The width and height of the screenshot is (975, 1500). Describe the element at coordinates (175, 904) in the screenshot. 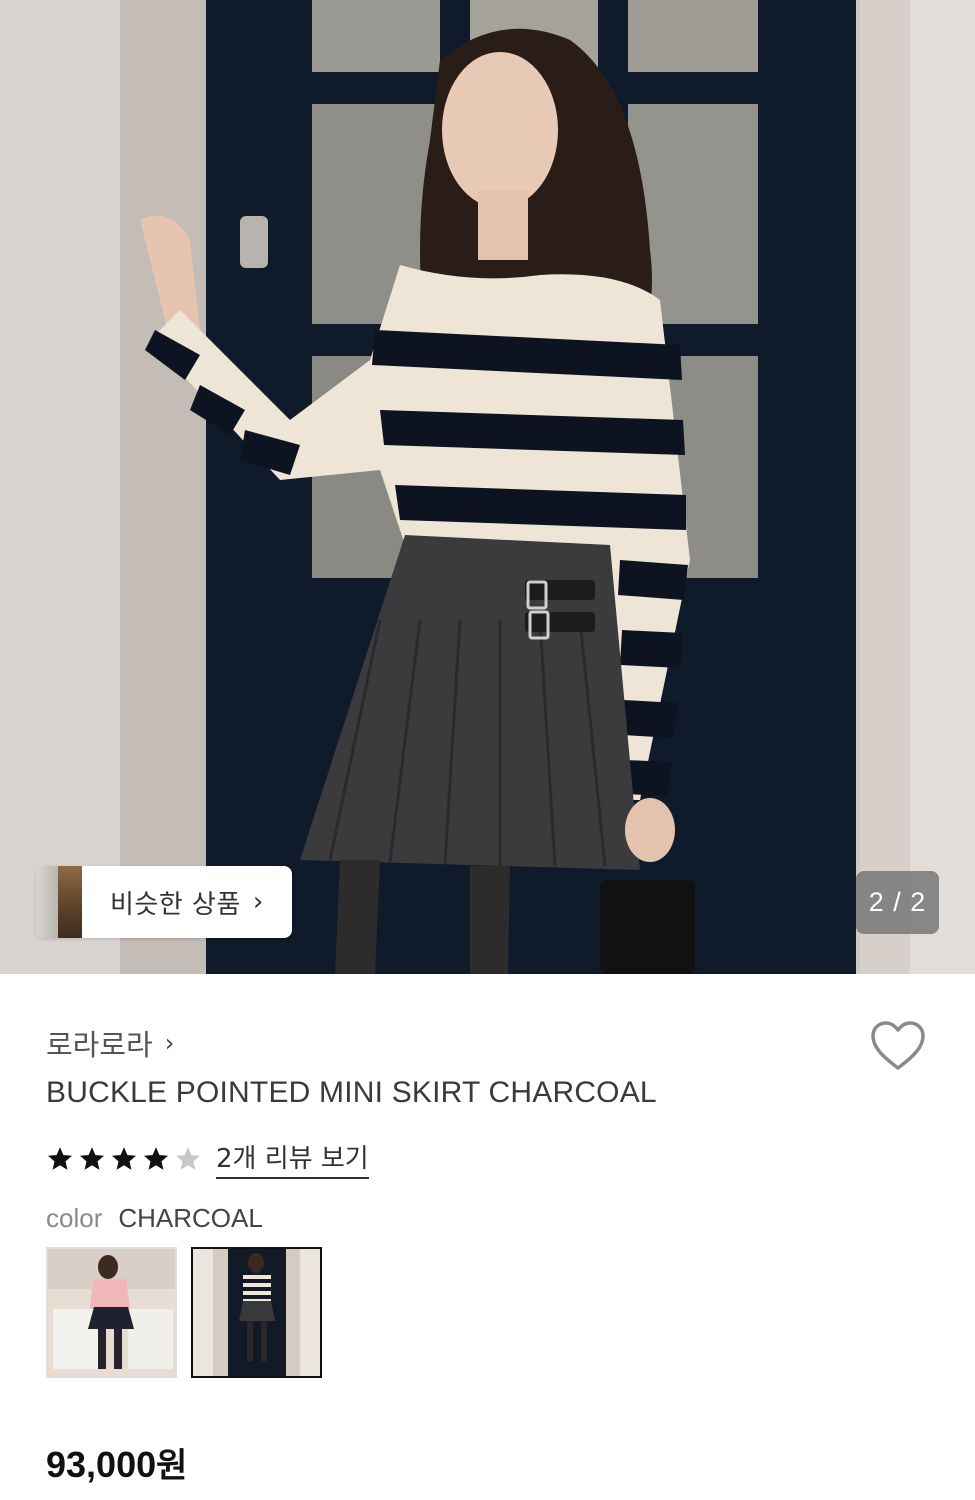

I see `similar-products-label: 비슷한 상품` at that location.